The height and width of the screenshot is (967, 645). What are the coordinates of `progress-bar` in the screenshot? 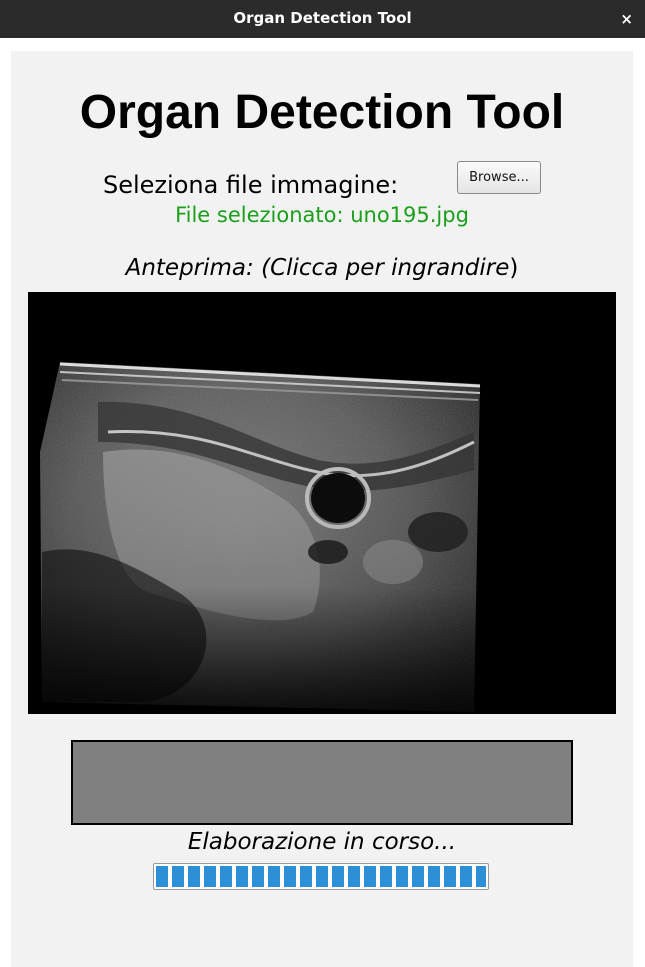 It's located at (321, 876).